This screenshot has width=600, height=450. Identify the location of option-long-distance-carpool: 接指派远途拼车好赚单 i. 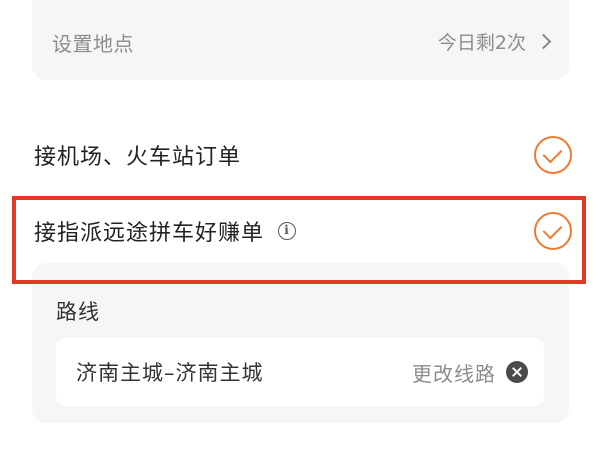
(303, 231).